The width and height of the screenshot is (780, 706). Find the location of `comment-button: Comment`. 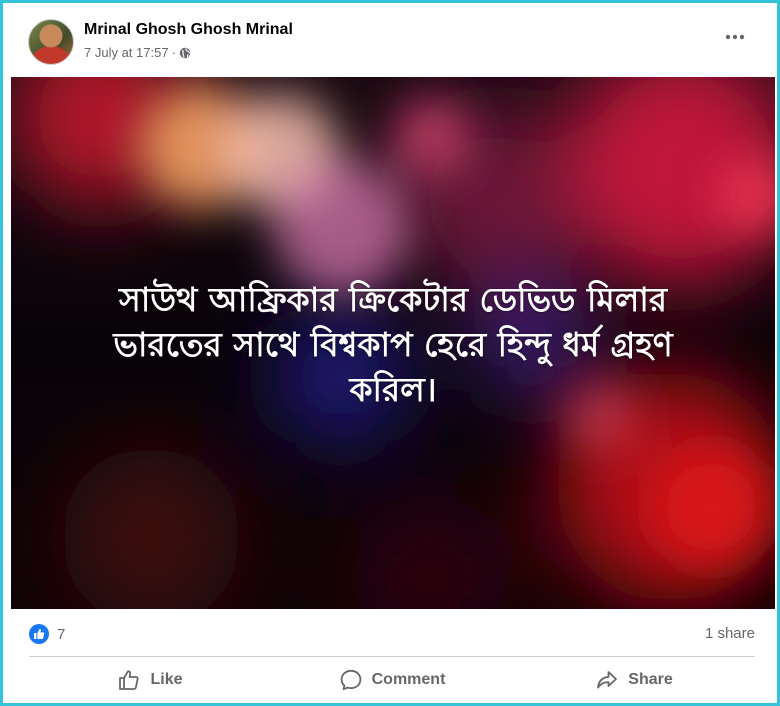

comment-button: Comment is located at coordinates (392, 680).